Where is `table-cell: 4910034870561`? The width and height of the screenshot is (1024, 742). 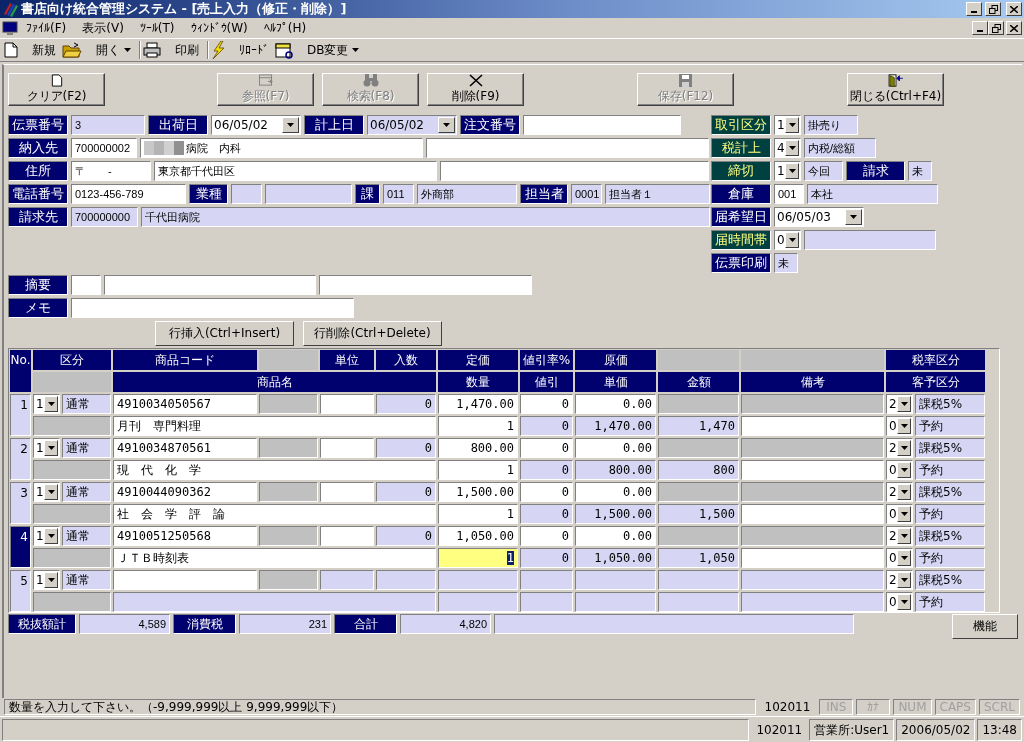
table-cell: 4910034870561 is located at coordinates (185, 448).